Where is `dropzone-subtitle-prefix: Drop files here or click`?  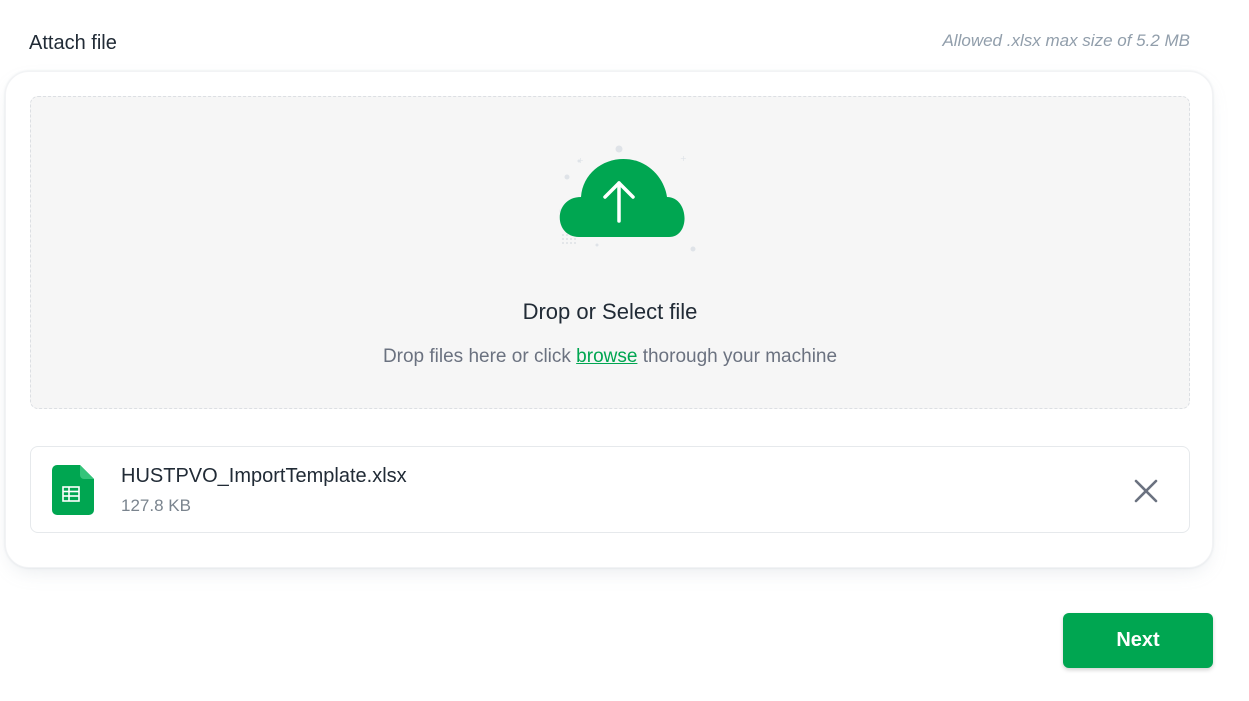 dropzone-subtitle-prefix: Drop files here or click is located at coordinates (479, 356).